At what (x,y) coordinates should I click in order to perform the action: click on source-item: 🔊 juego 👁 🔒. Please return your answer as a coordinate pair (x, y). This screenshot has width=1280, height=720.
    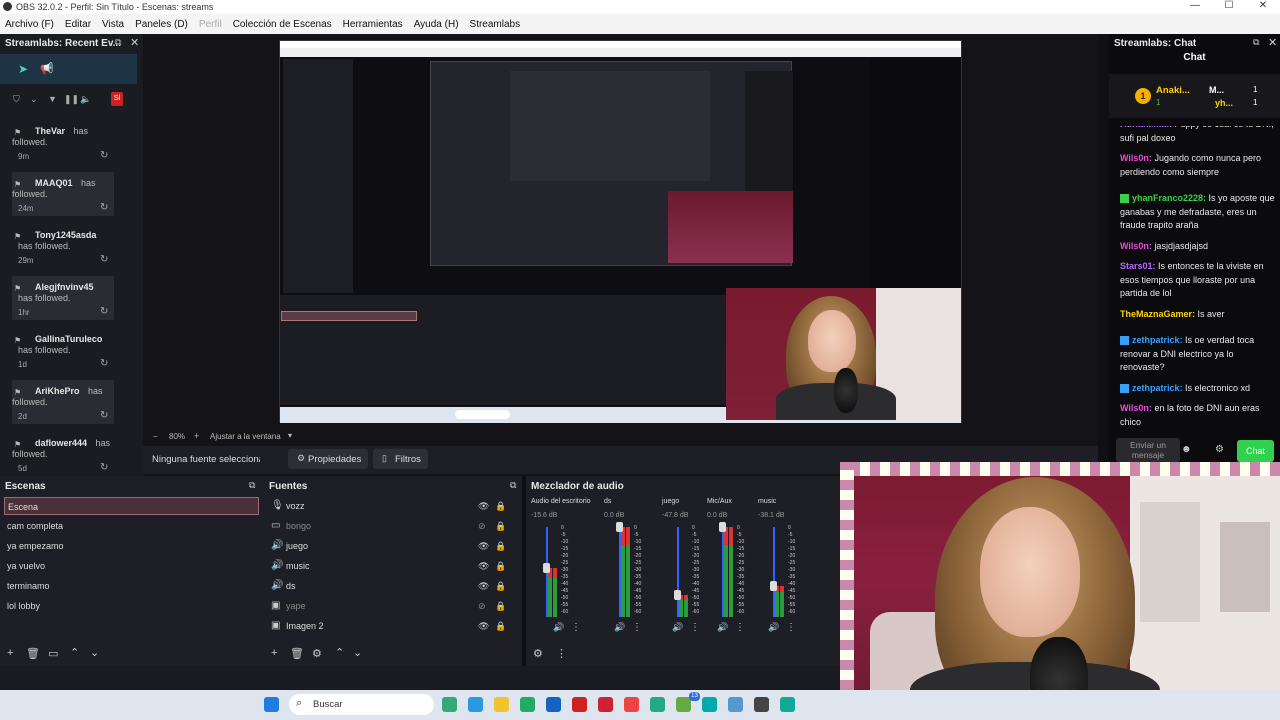
    Looking at the image, I should click on (391, 546).